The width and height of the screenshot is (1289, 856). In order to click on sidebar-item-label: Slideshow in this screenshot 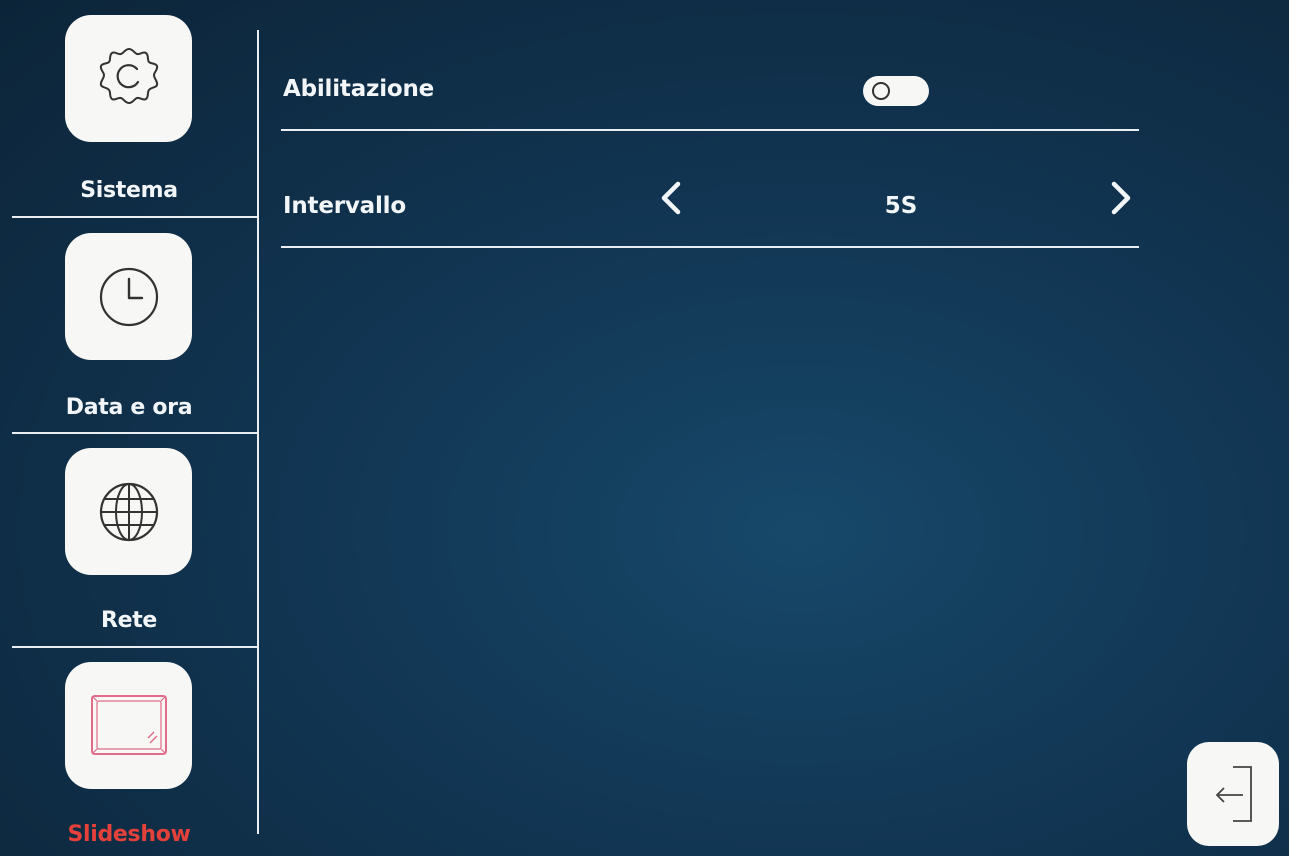, I will do `click(129, 834)`.